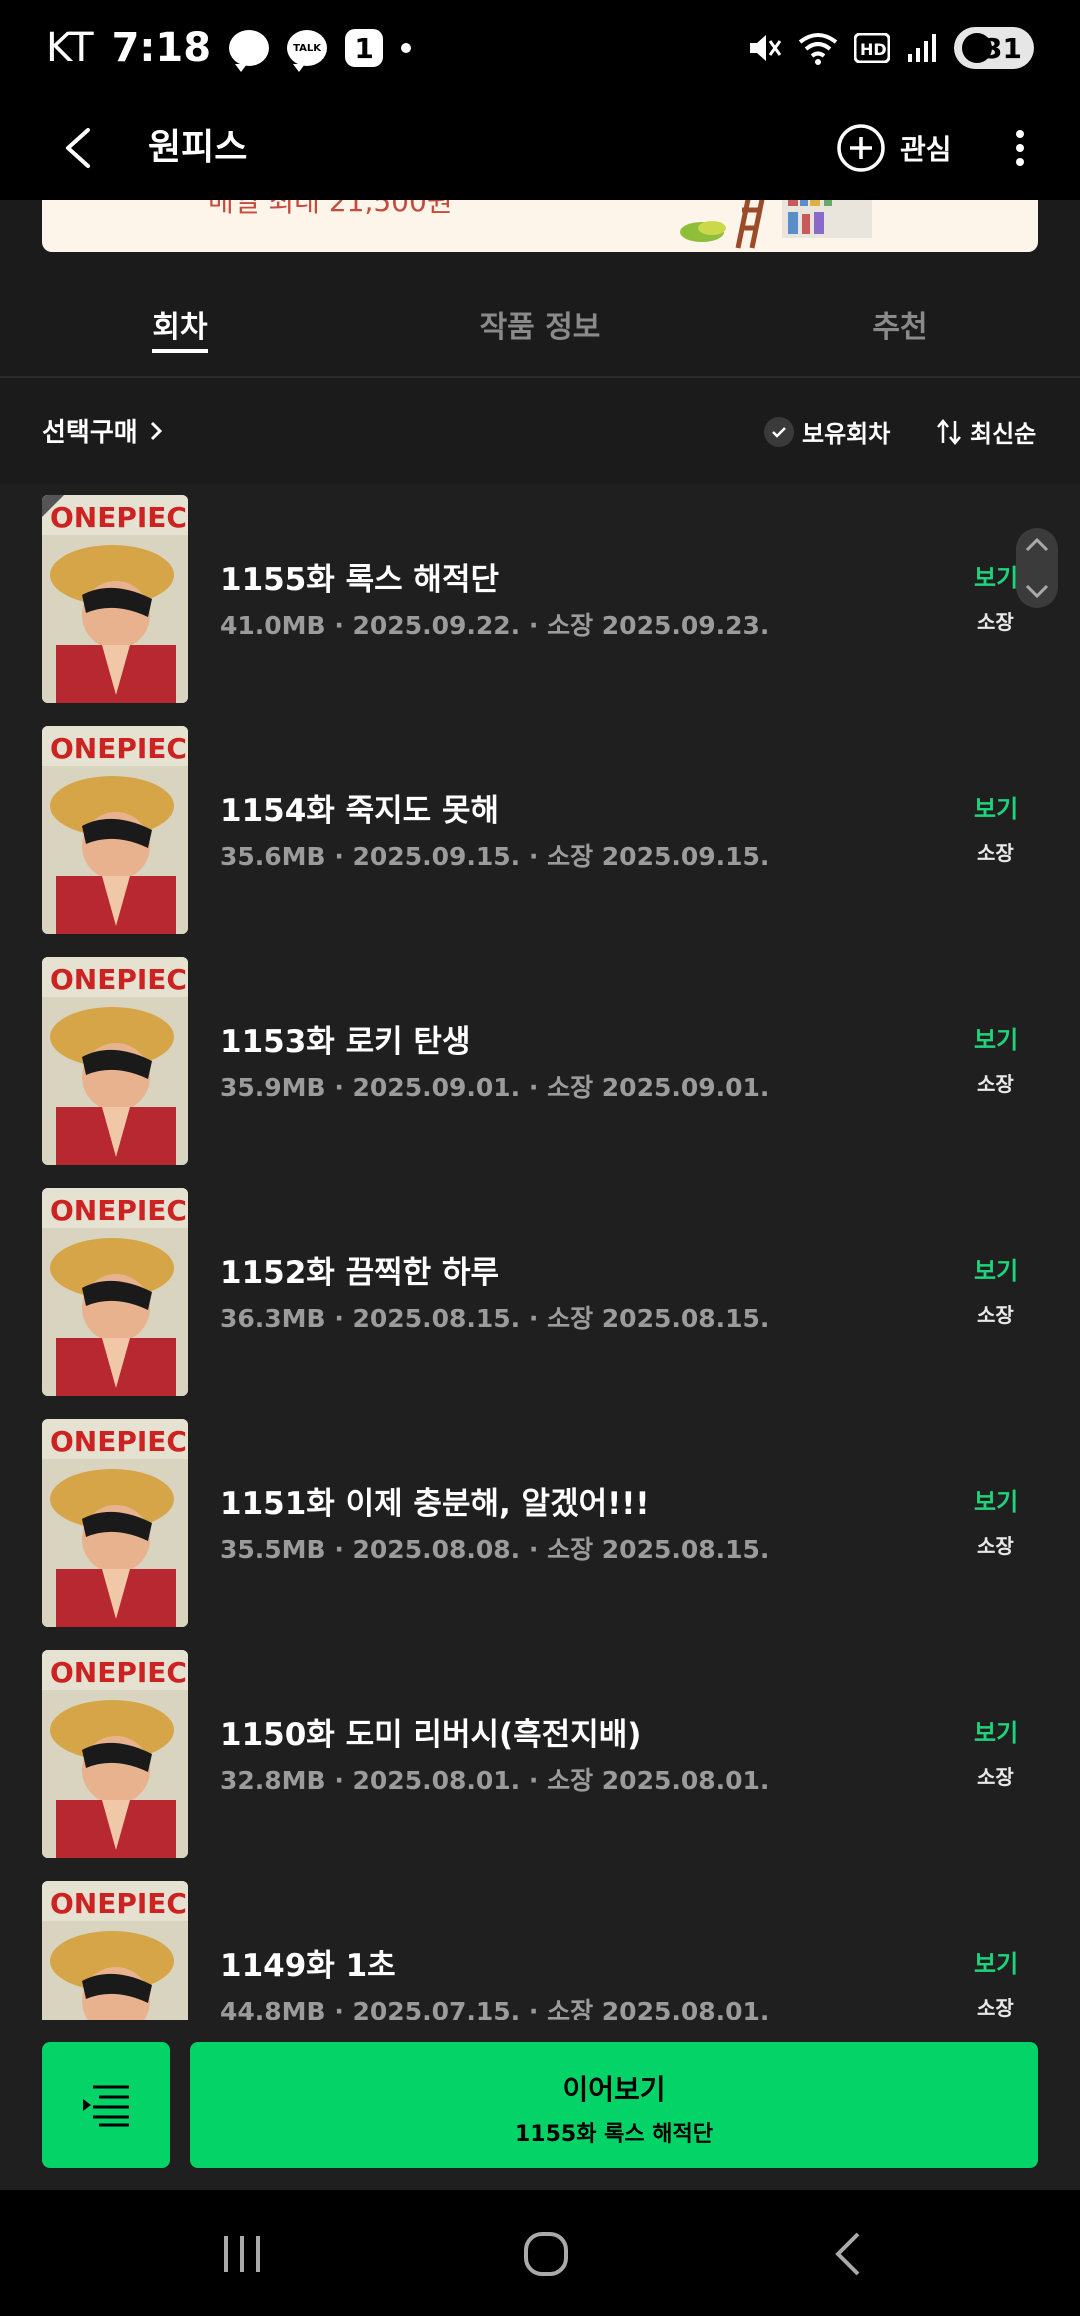  I want to click on episode-title: 1151화 이제 충분해, 알겠어!!!, so click(435, 1504).